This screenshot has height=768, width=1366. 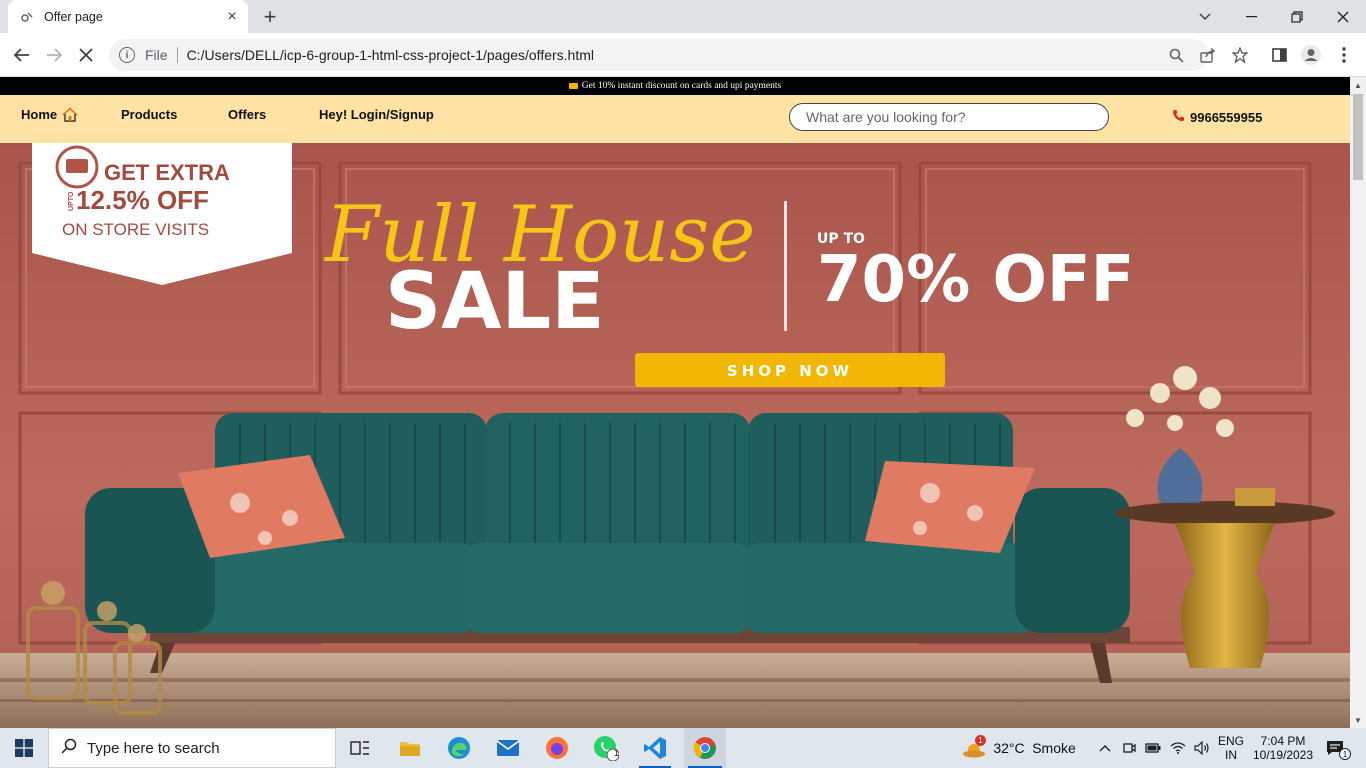 What do you see at coordinates (1345, 754) in the screenshot?
I see `notification-badge: 1` at bounding box center [1345, 754].